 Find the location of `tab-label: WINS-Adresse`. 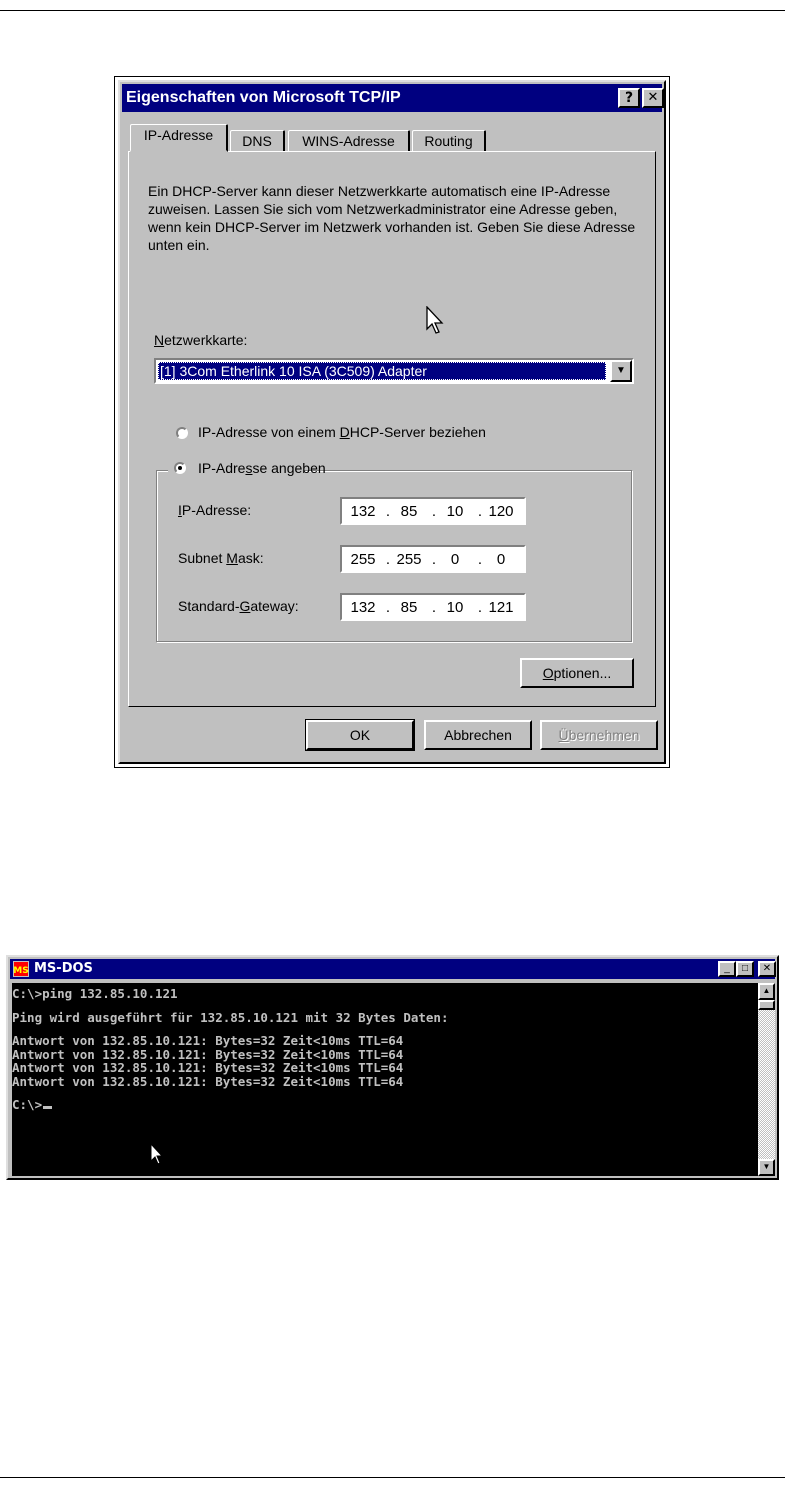

tab-label: WINS-Adresse is located at coordinates (348, 141).